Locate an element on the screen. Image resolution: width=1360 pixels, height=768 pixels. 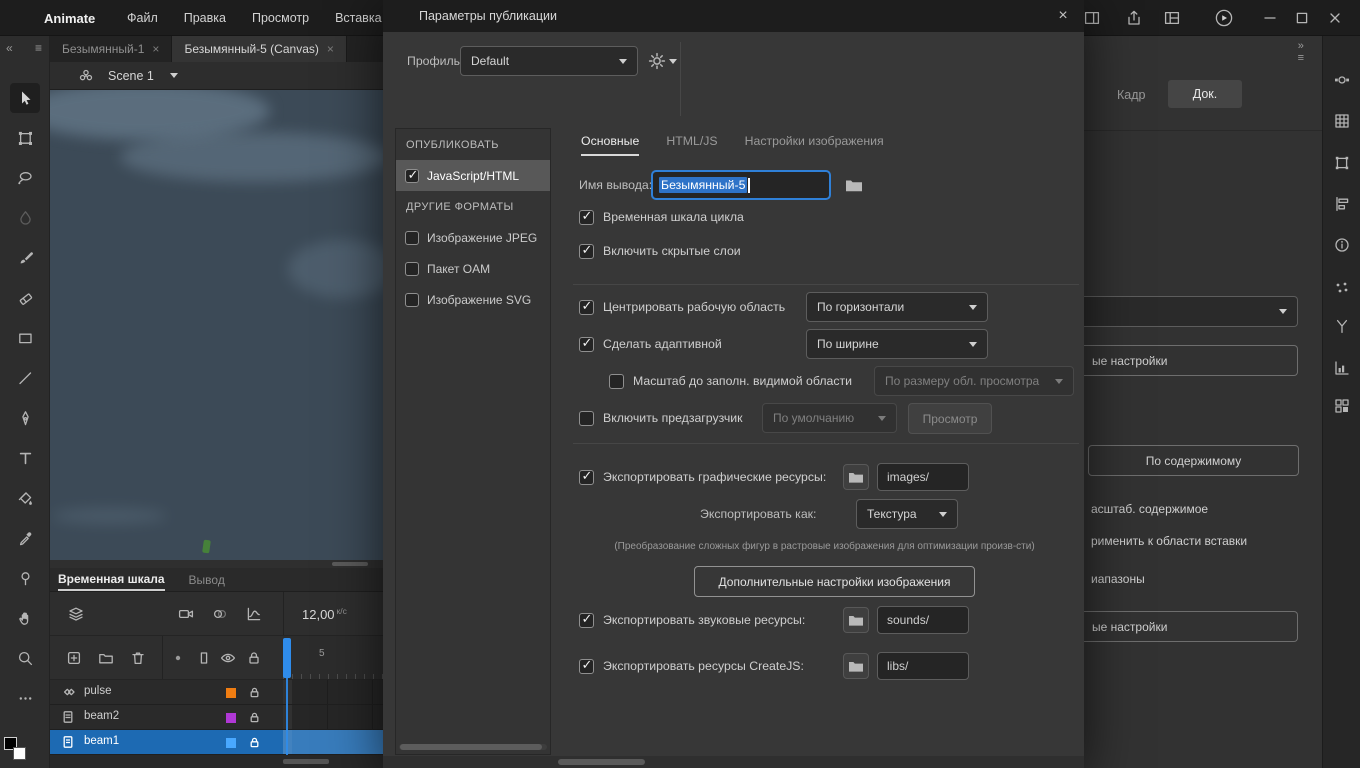
more-tools is located at coordinates (25, 698).